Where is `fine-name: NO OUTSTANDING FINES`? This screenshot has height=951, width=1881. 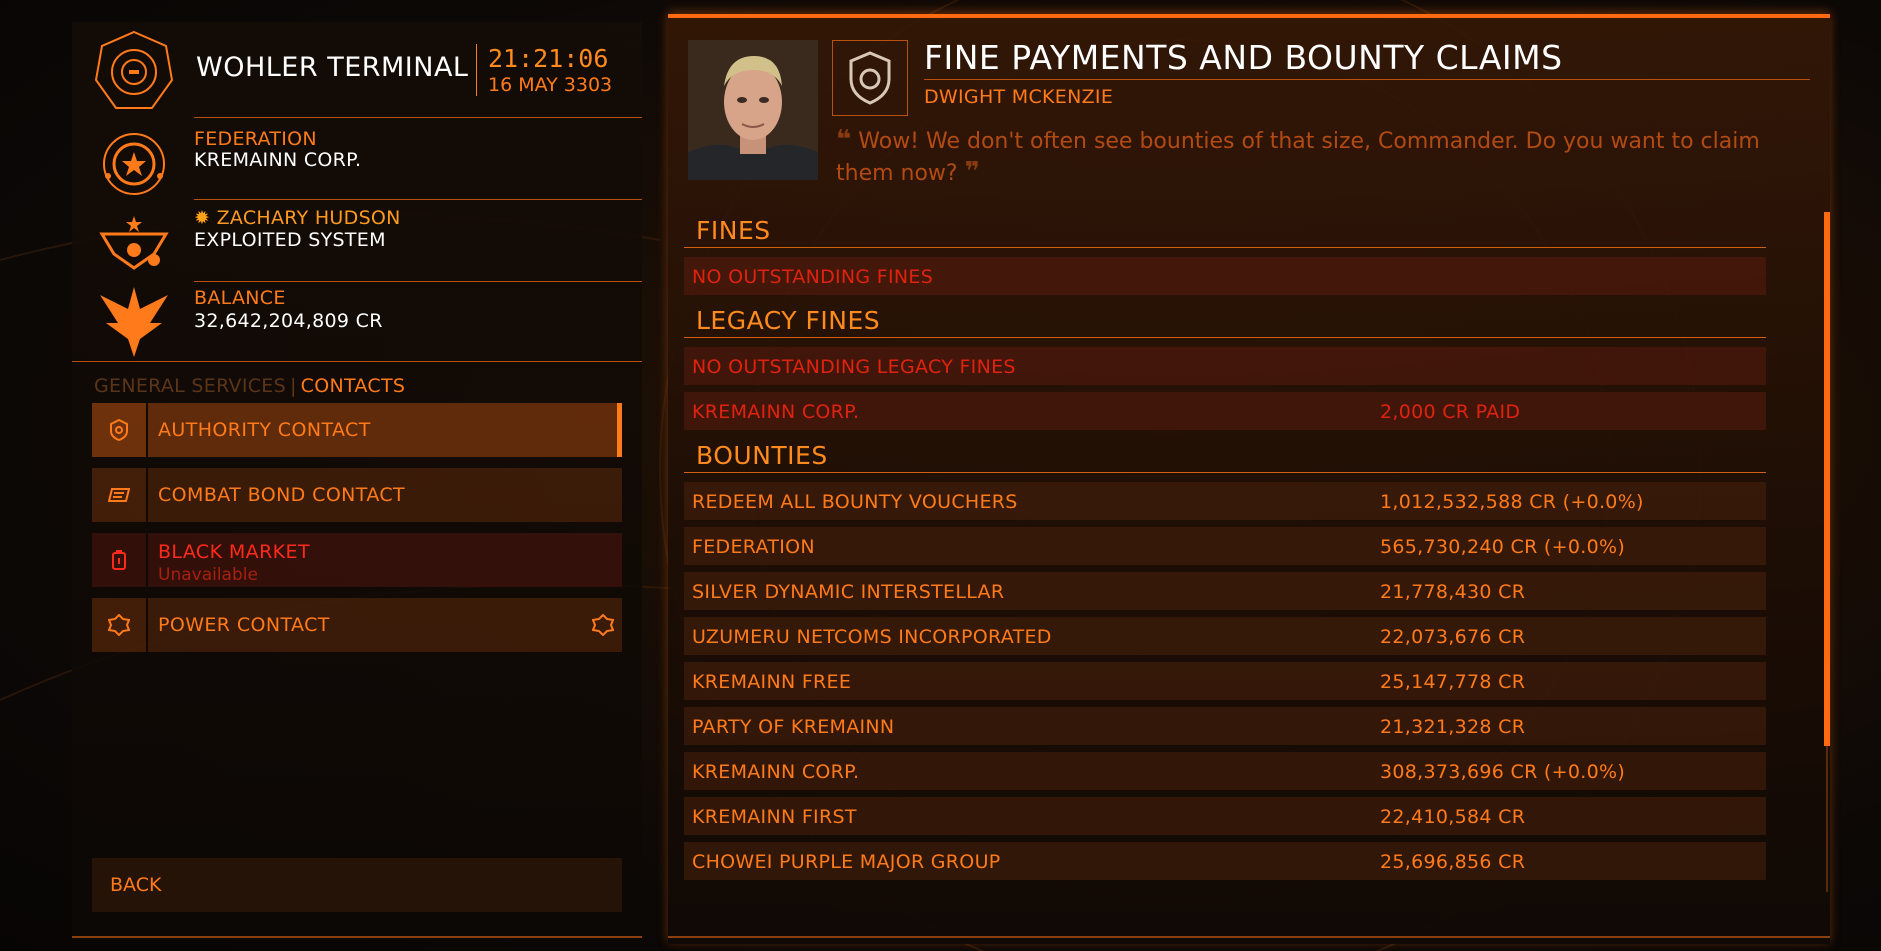 fine-name: NO OUTSTANDING FINES is located at coordinates (813, 277).